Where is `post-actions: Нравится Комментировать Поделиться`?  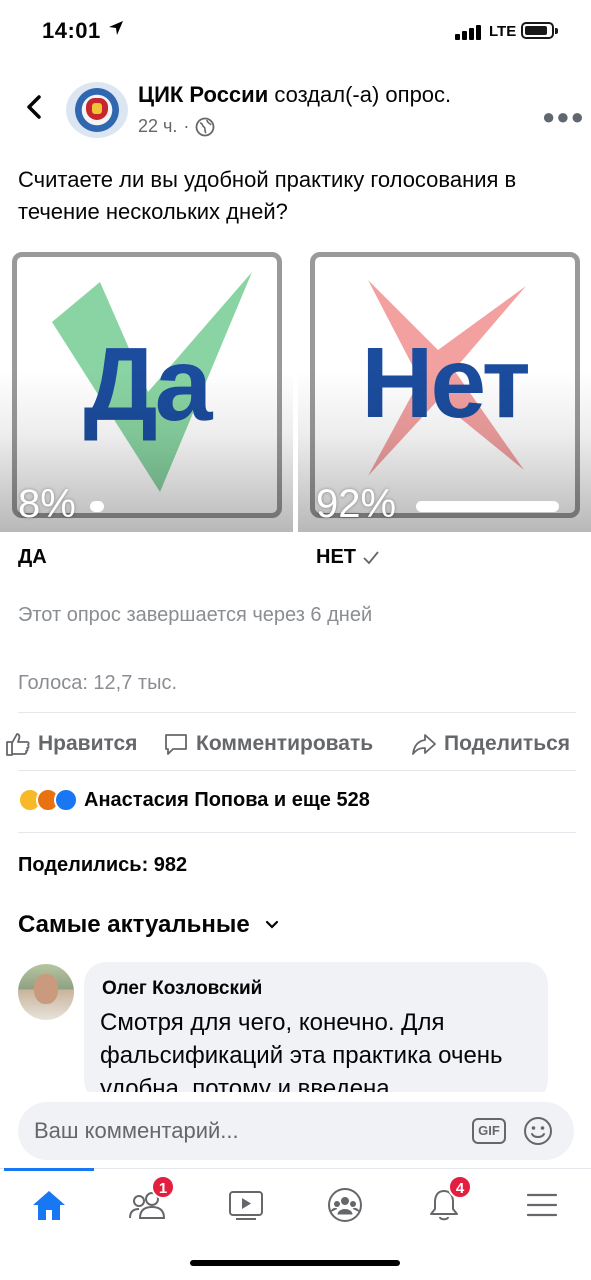 post-actions: Нравится Комментировать Поделиться is located at coordinates (295, 744).